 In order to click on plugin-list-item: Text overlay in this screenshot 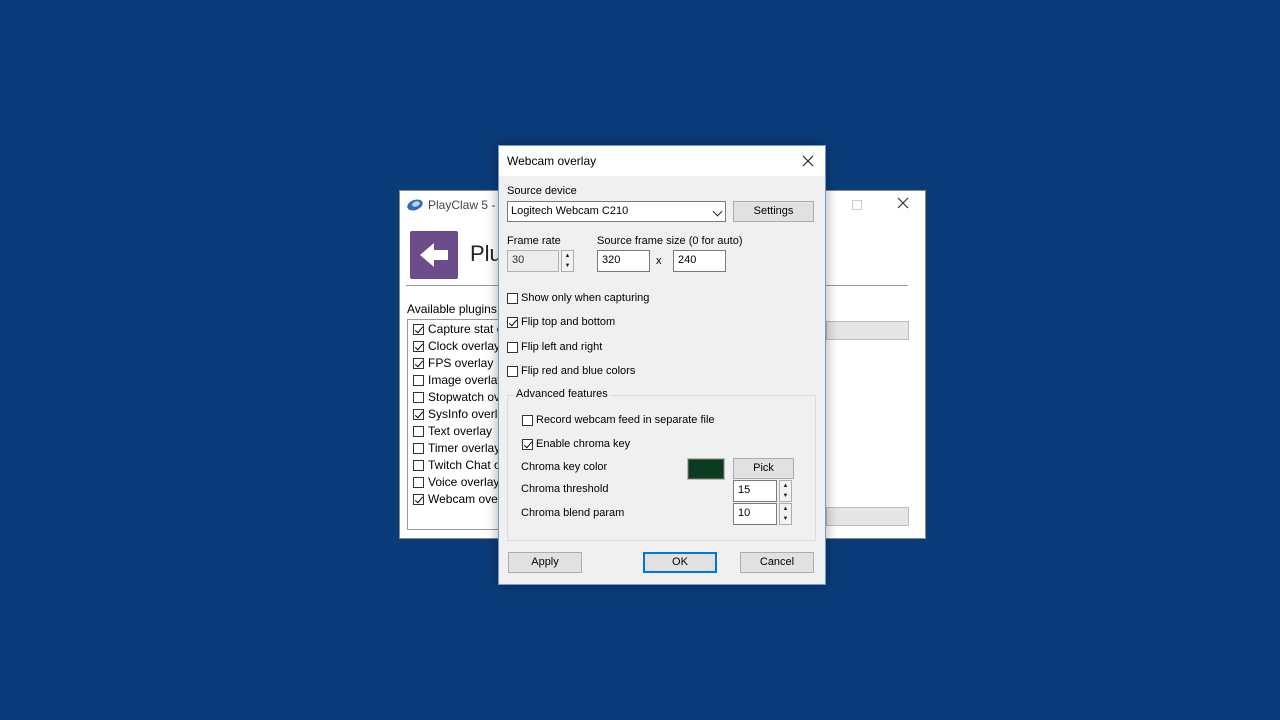, I will do `click(452, 431)`.